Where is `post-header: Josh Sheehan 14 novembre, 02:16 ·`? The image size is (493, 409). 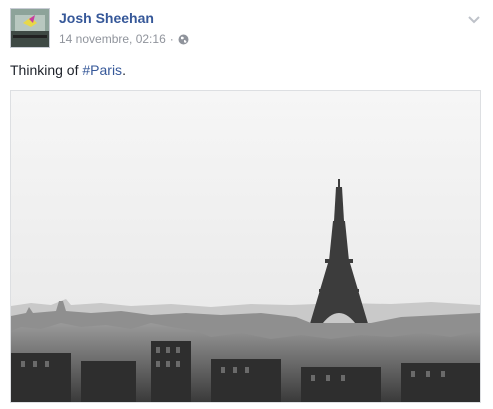
post-header: Josh Sheehan 14 novembre, 02:16 · is located at coordinates (246, 30).